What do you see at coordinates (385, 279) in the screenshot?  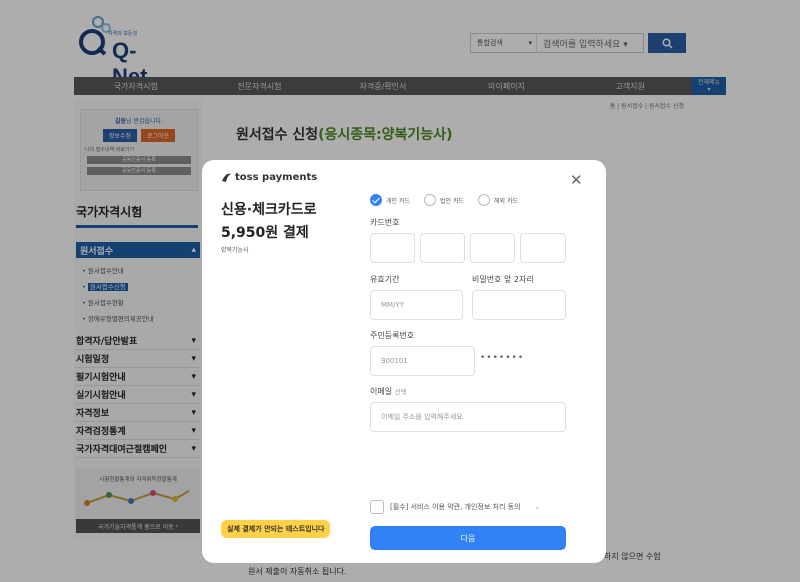 I see `expiry-label: 유효기간` at bounding box center [385, 279].